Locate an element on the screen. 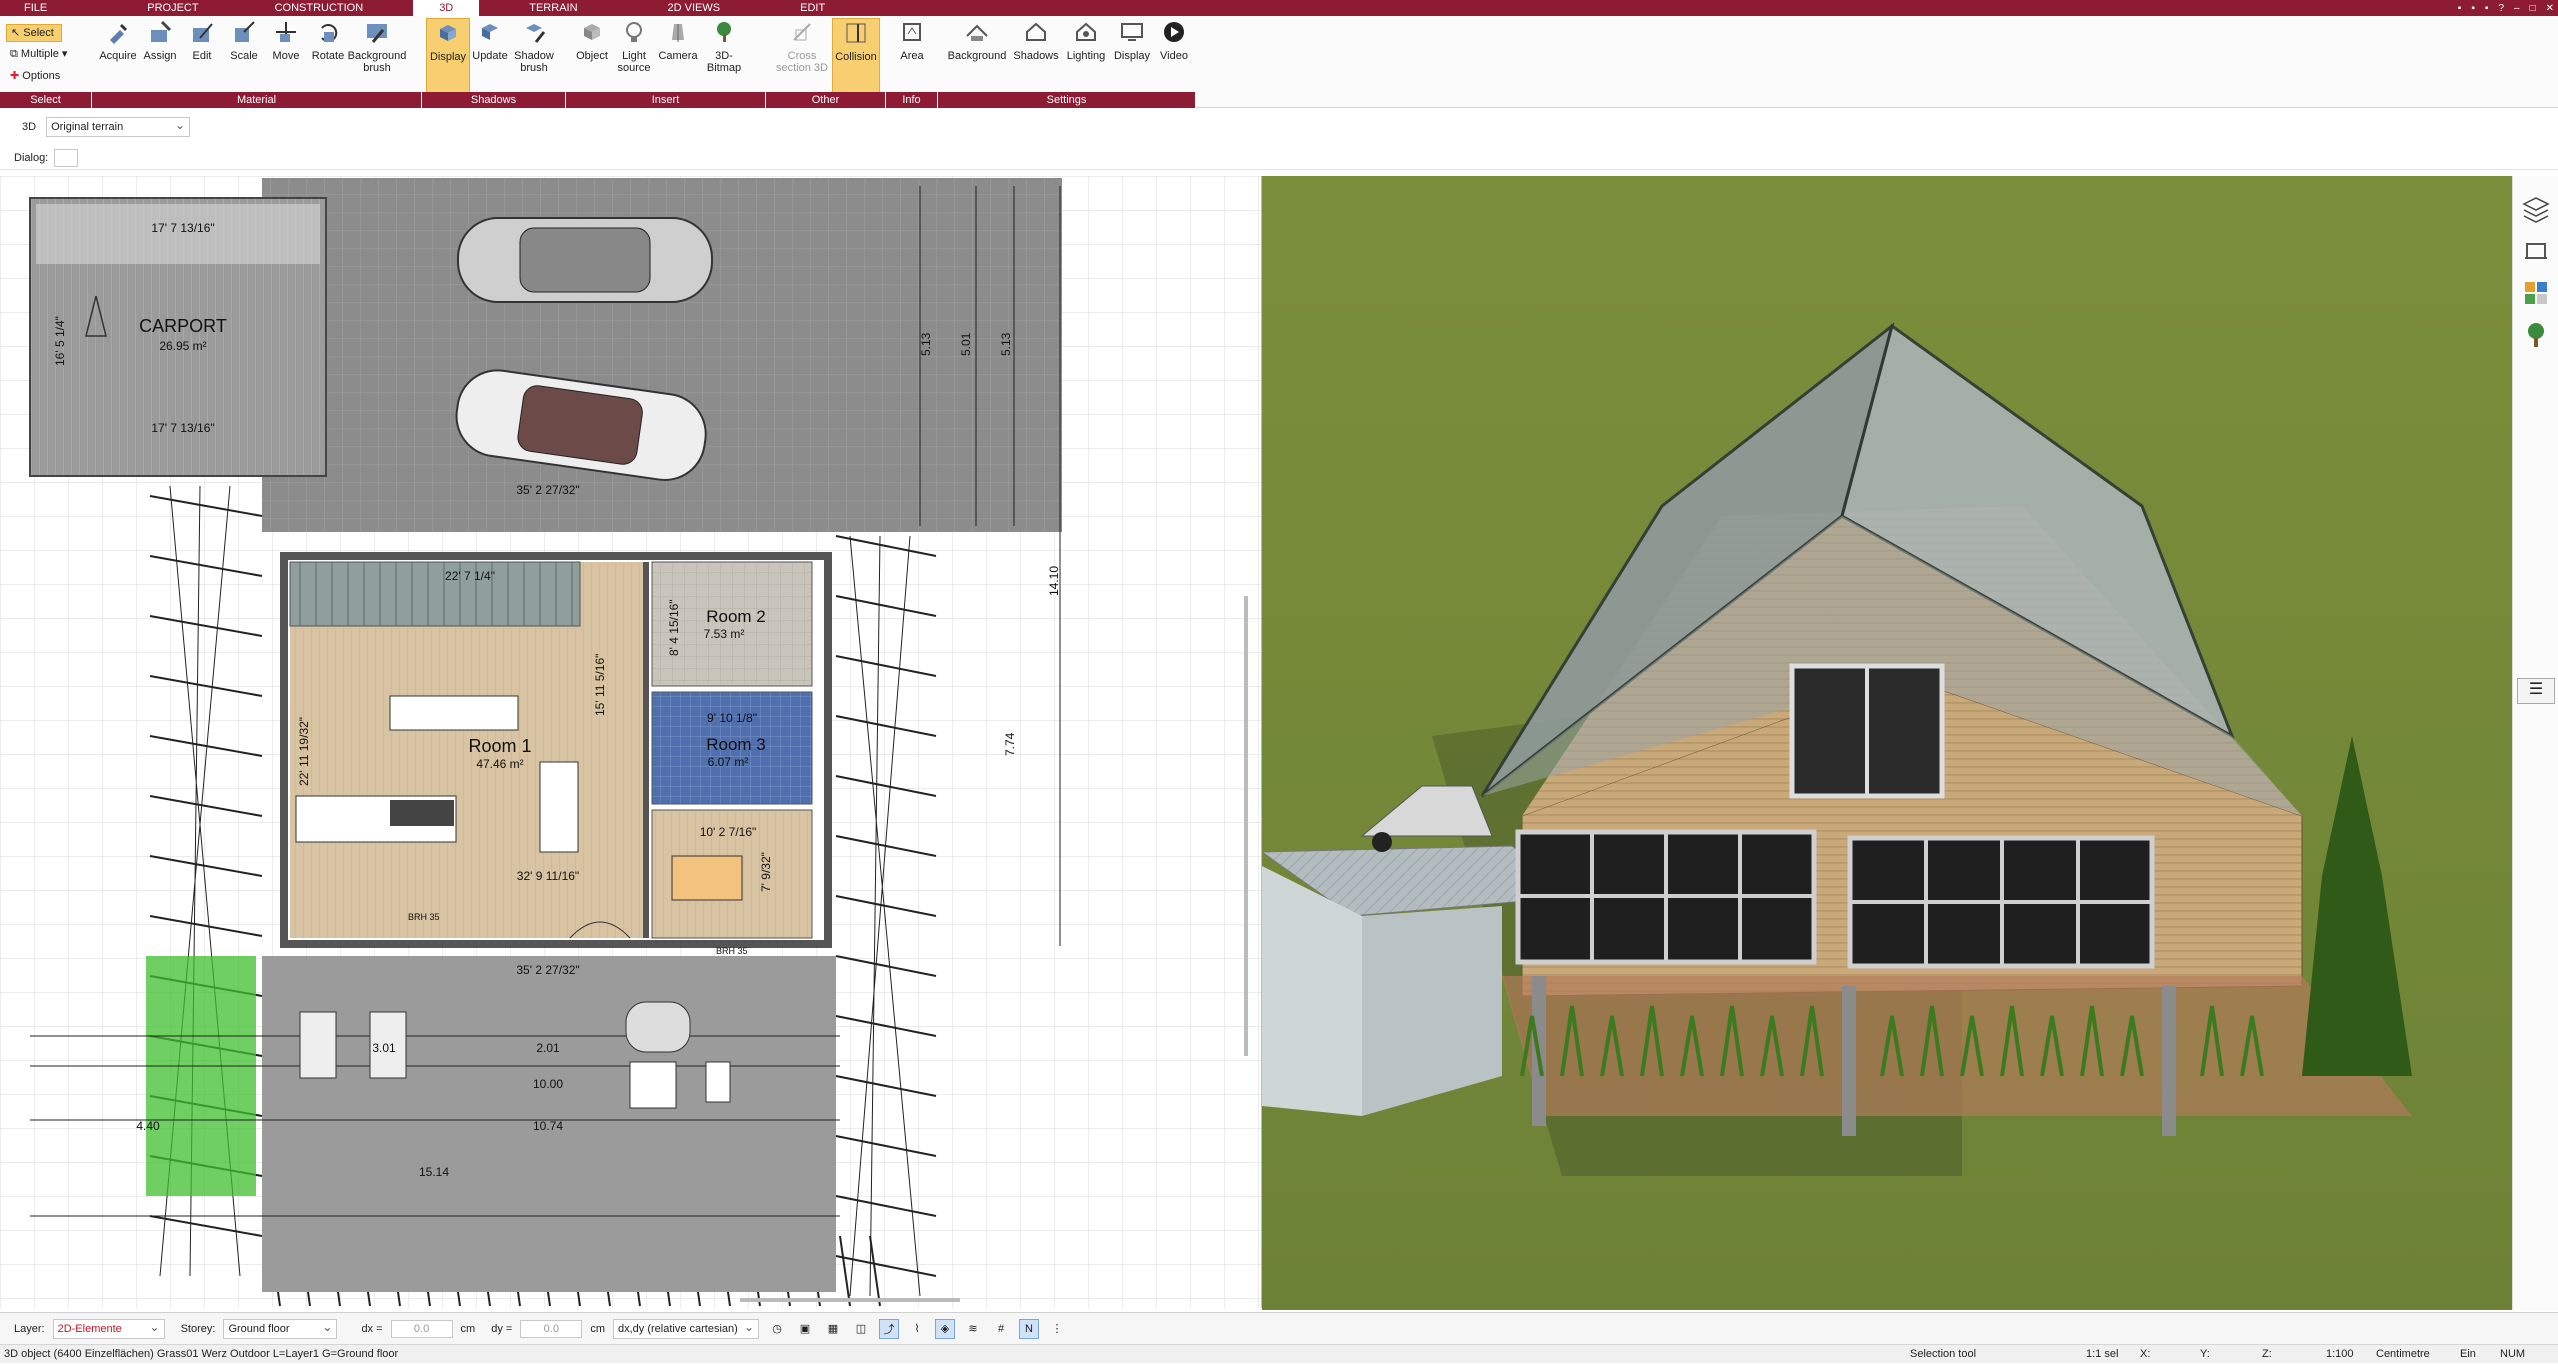  assign-button: Assign is located at coordinates (160, 56).